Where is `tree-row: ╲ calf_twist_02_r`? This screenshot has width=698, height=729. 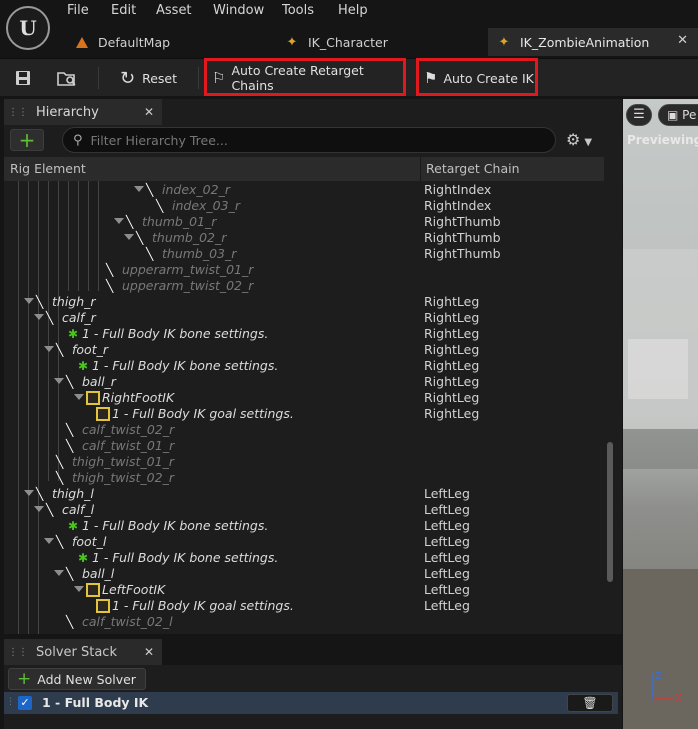 tree-row: ╲ calf_twist_02_r is located at coordinates (304, 430).